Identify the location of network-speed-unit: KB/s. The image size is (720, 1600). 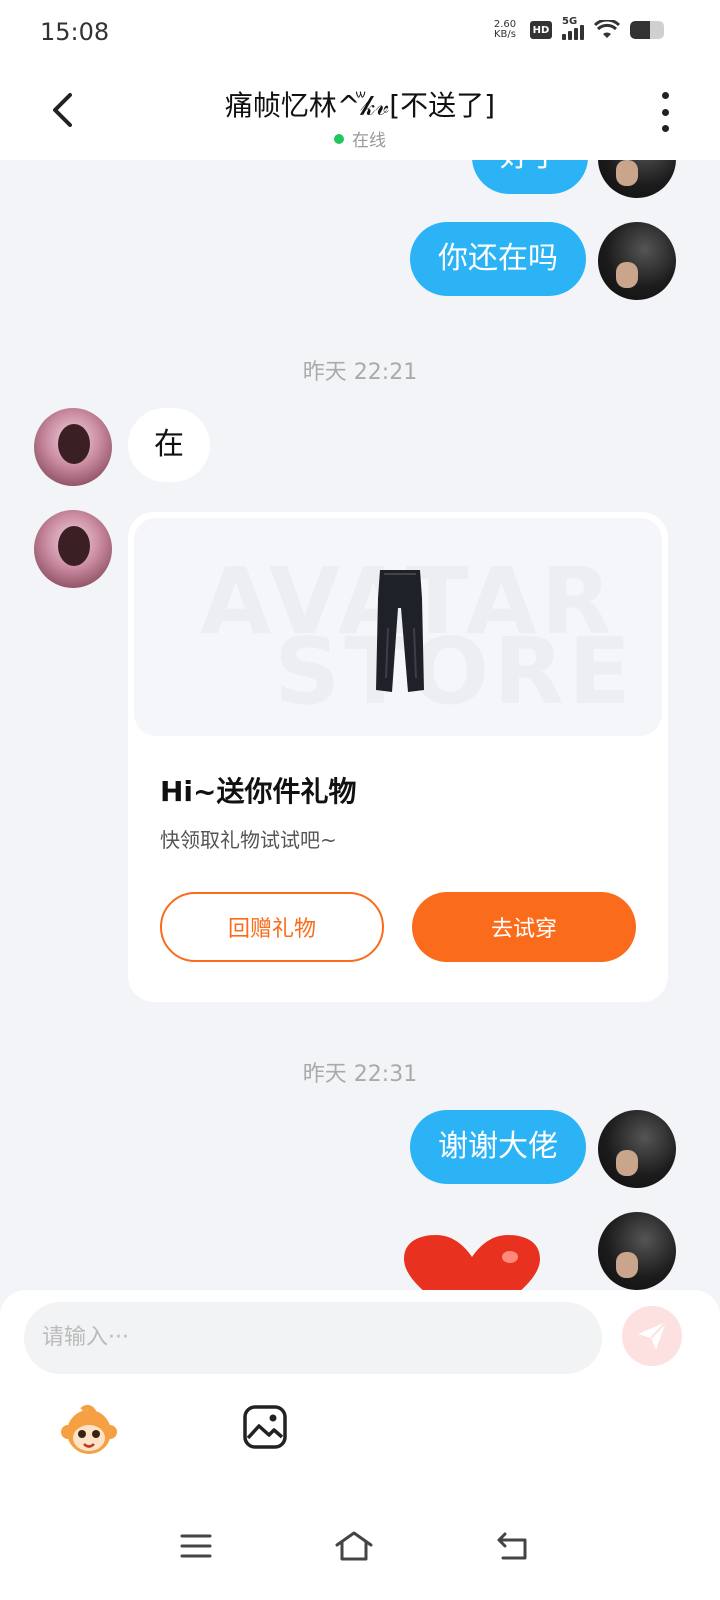
(505, 34).